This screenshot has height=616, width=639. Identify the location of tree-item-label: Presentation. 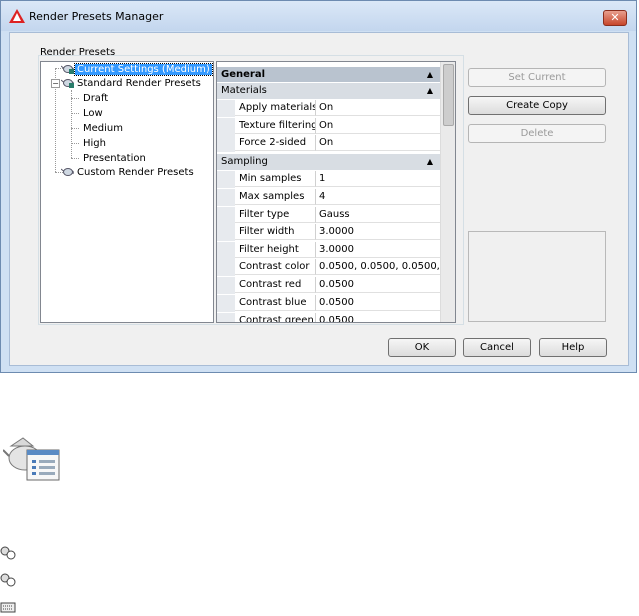
(114, 158).